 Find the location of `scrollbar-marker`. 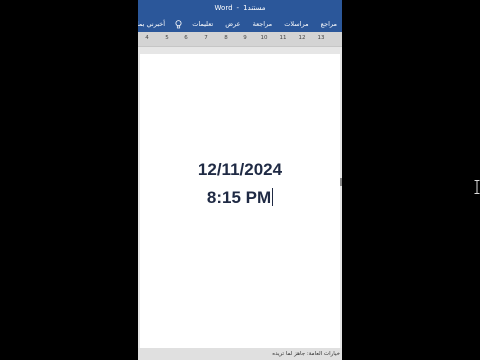

scrollbar-marker is located at coordinates (341, 182).